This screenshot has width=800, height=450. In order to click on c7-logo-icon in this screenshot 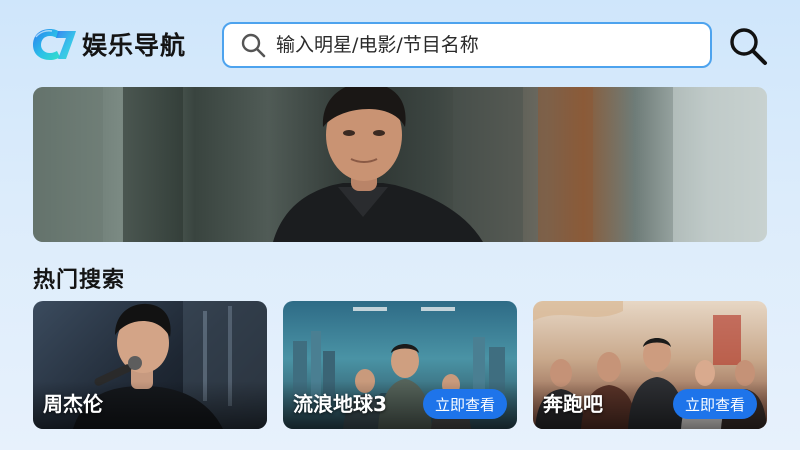, I will do `click(54, 44)`.